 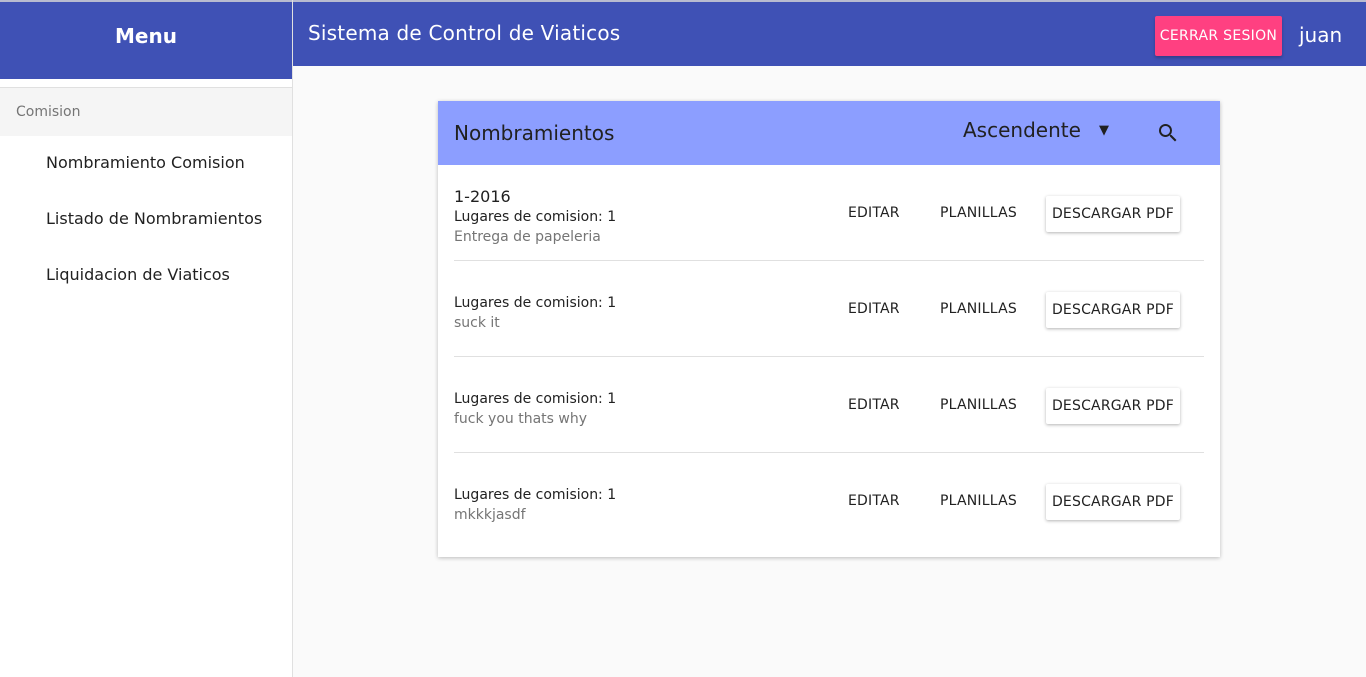 What do you see at coordinates (527, 237) in the screenshot?
I see `item-description: Entrega de papeleria` at bounding box center [527, 237].